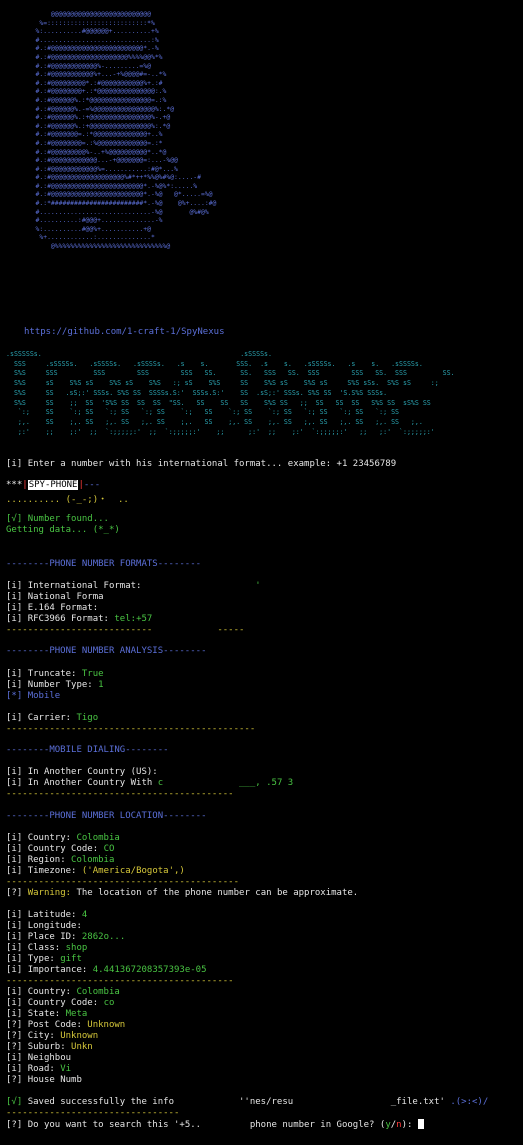  I want to click on dial-us-row: [i] In Another Country (US):, so click(82, 772).